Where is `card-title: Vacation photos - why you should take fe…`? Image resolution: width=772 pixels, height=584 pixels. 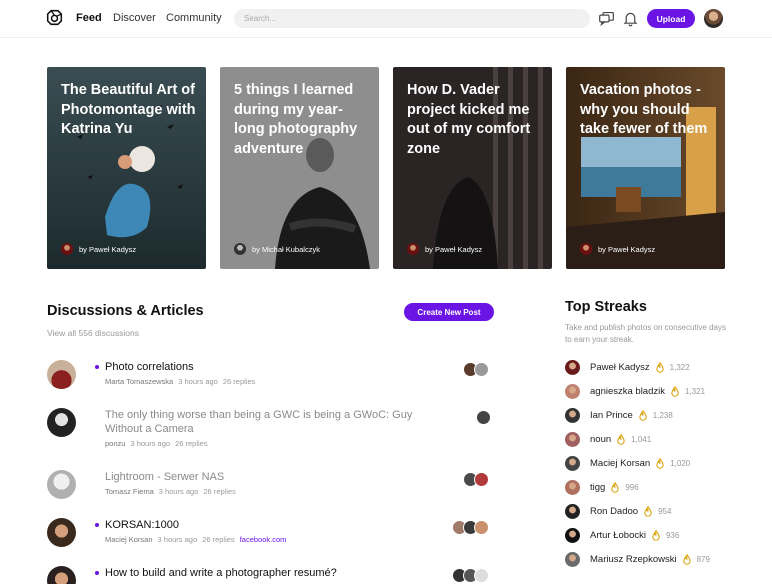
card-title: Vacation photos - why you should take fe… is located at coordinates (644, 109).